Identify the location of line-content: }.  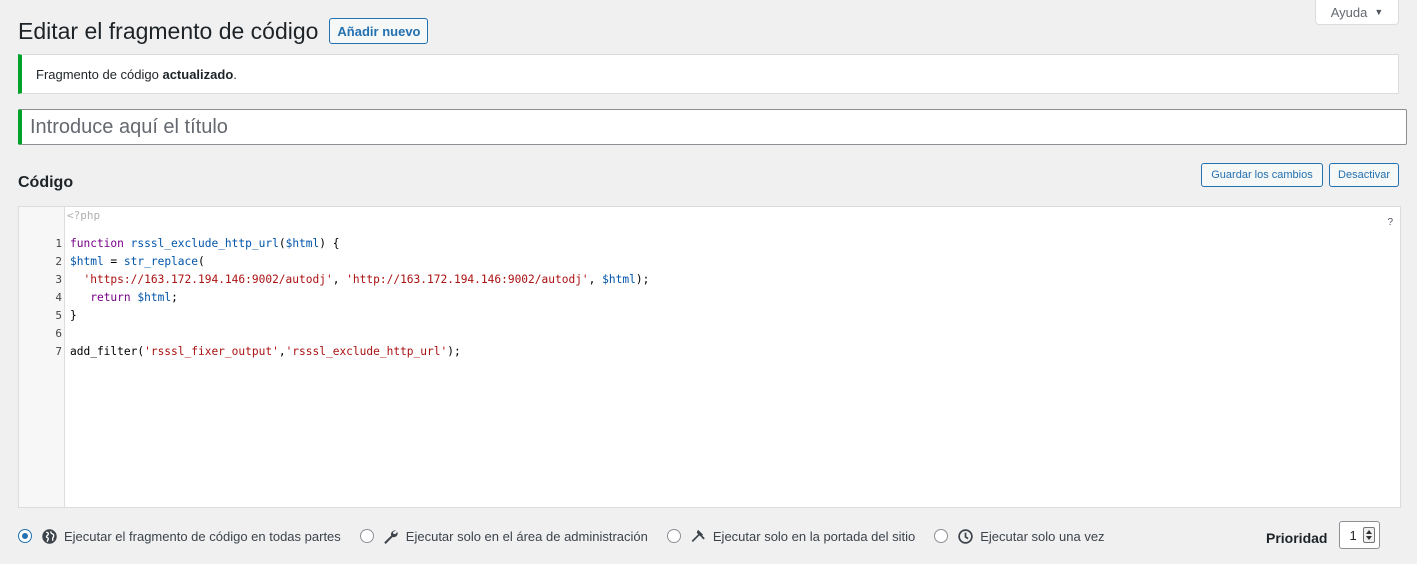
(73, 316).